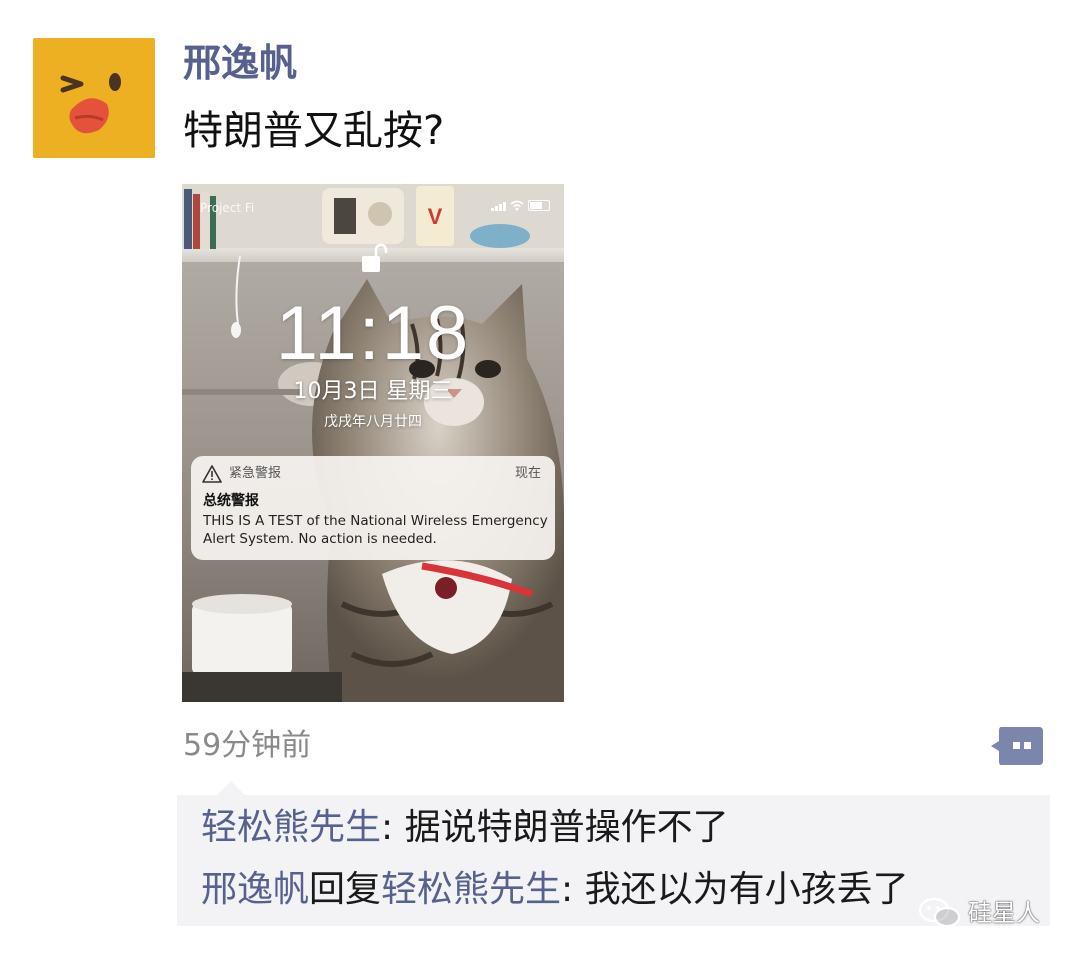  I want to click on comment-text: 据说特朗普操作不了, so click(566, 827).